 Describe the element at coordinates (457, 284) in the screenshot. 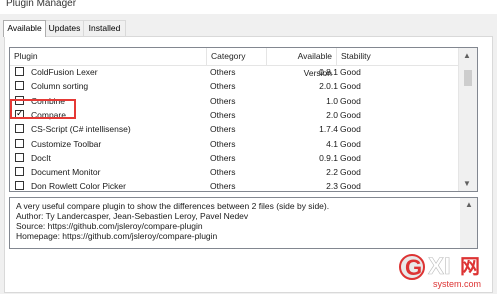

I see `svg-text: system.com` at that location.